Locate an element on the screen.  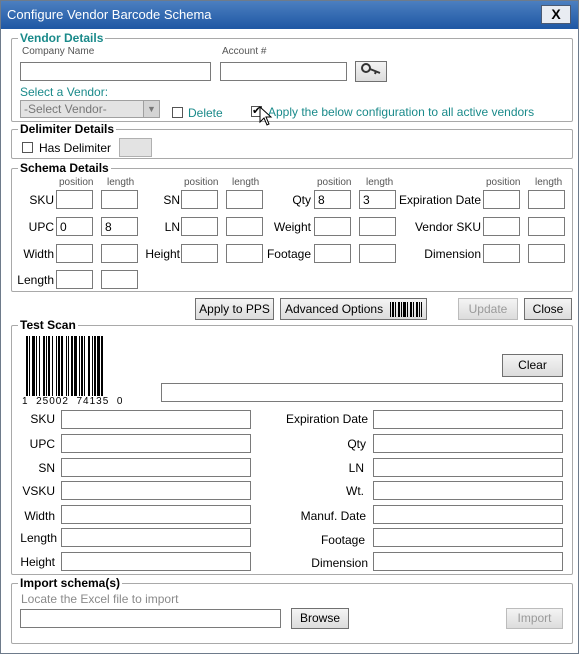
account-number-input is located at coordinates (283, 71).